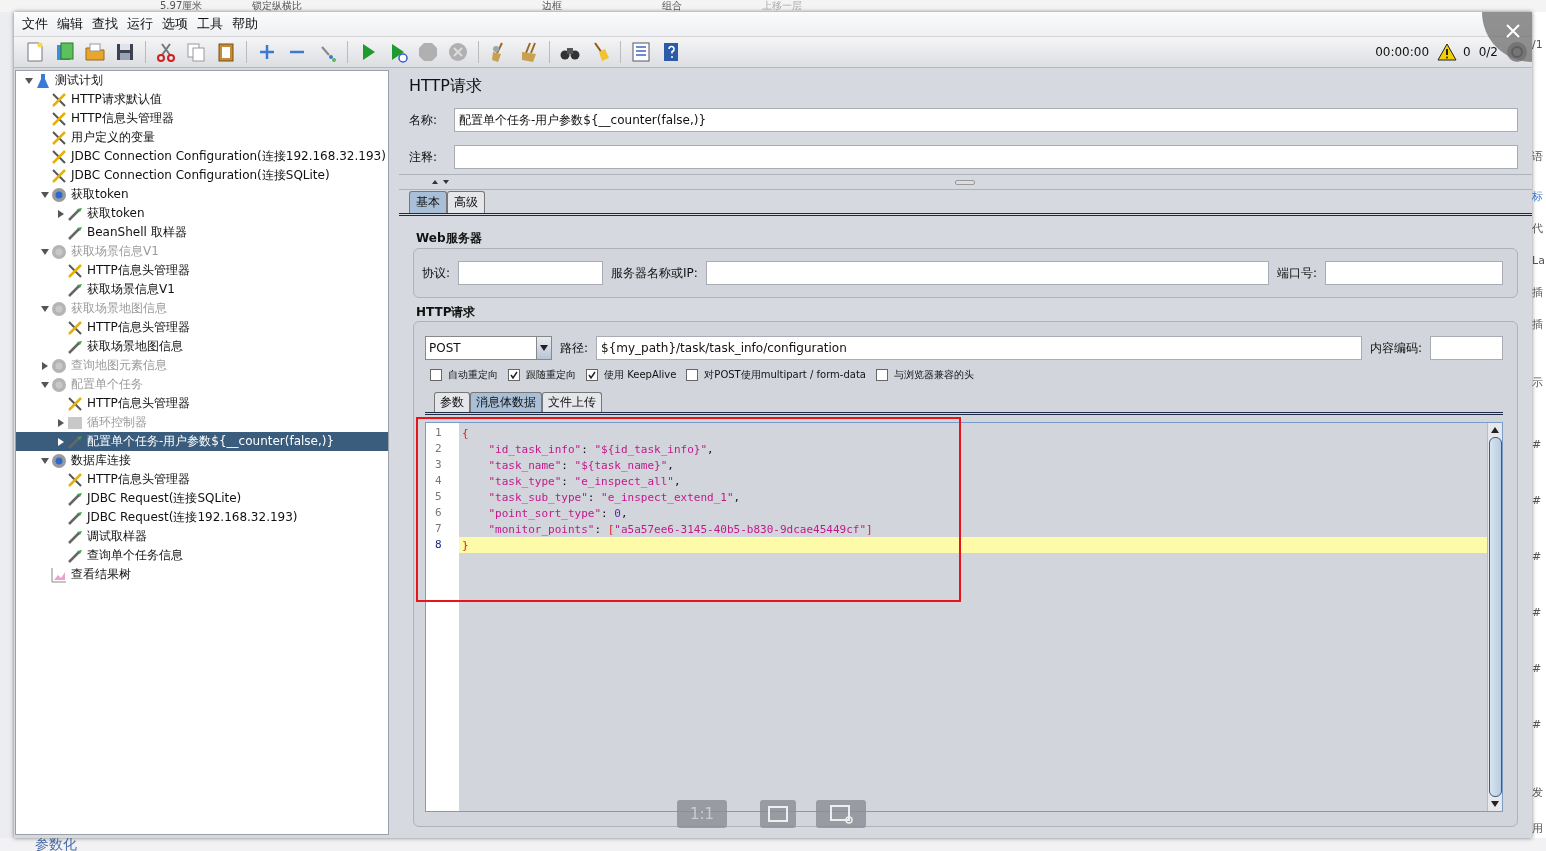 The height and width of the screenshot is (851, 1546). I want to click on port-field, so click(1414, 273).